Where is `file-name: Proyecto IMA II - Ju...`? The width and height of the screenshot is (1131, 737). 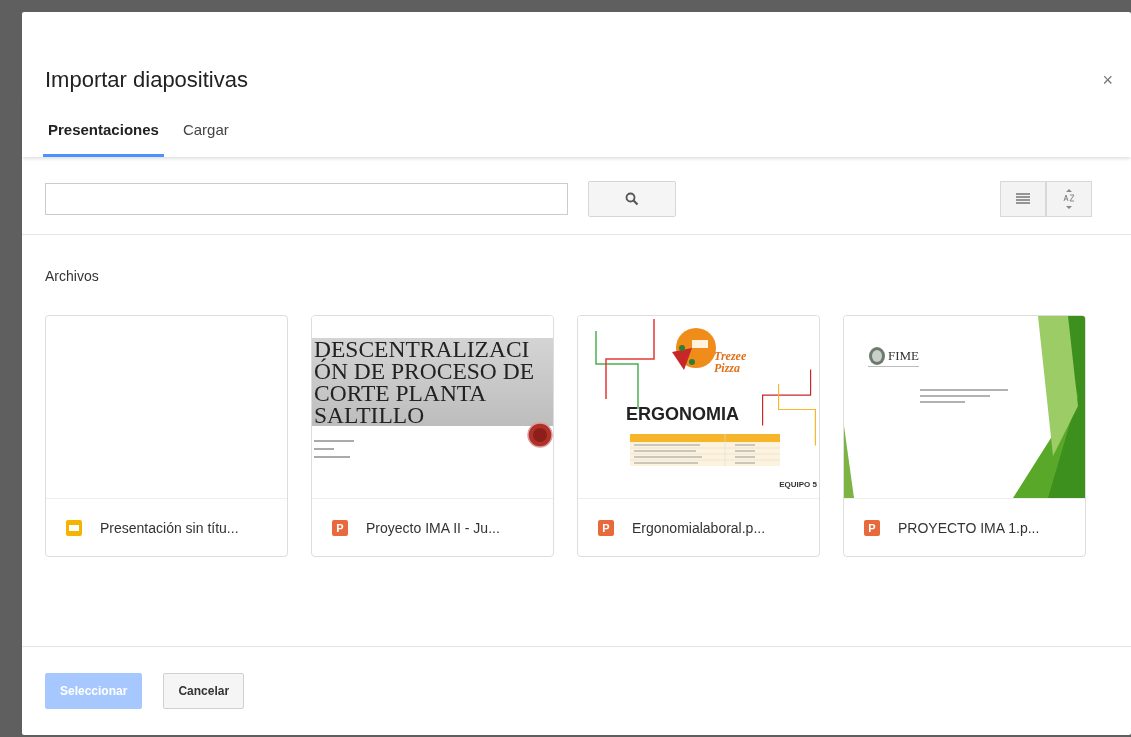
file-name: Proyecto IMA II - Ju... is located at coordinates (433, 527).